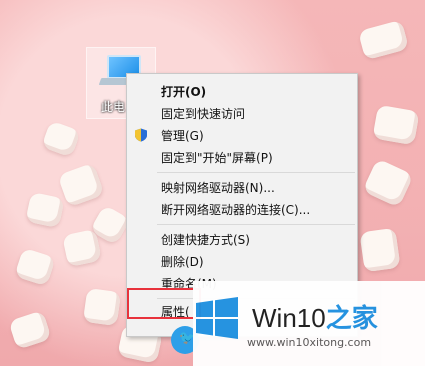 The width and height of the screenshot is (425, 366). What do you see at coordinates (184, 92) in the screenshot?
I see `menu-item-label: 打开(O)` at bounding box center [184, 92].